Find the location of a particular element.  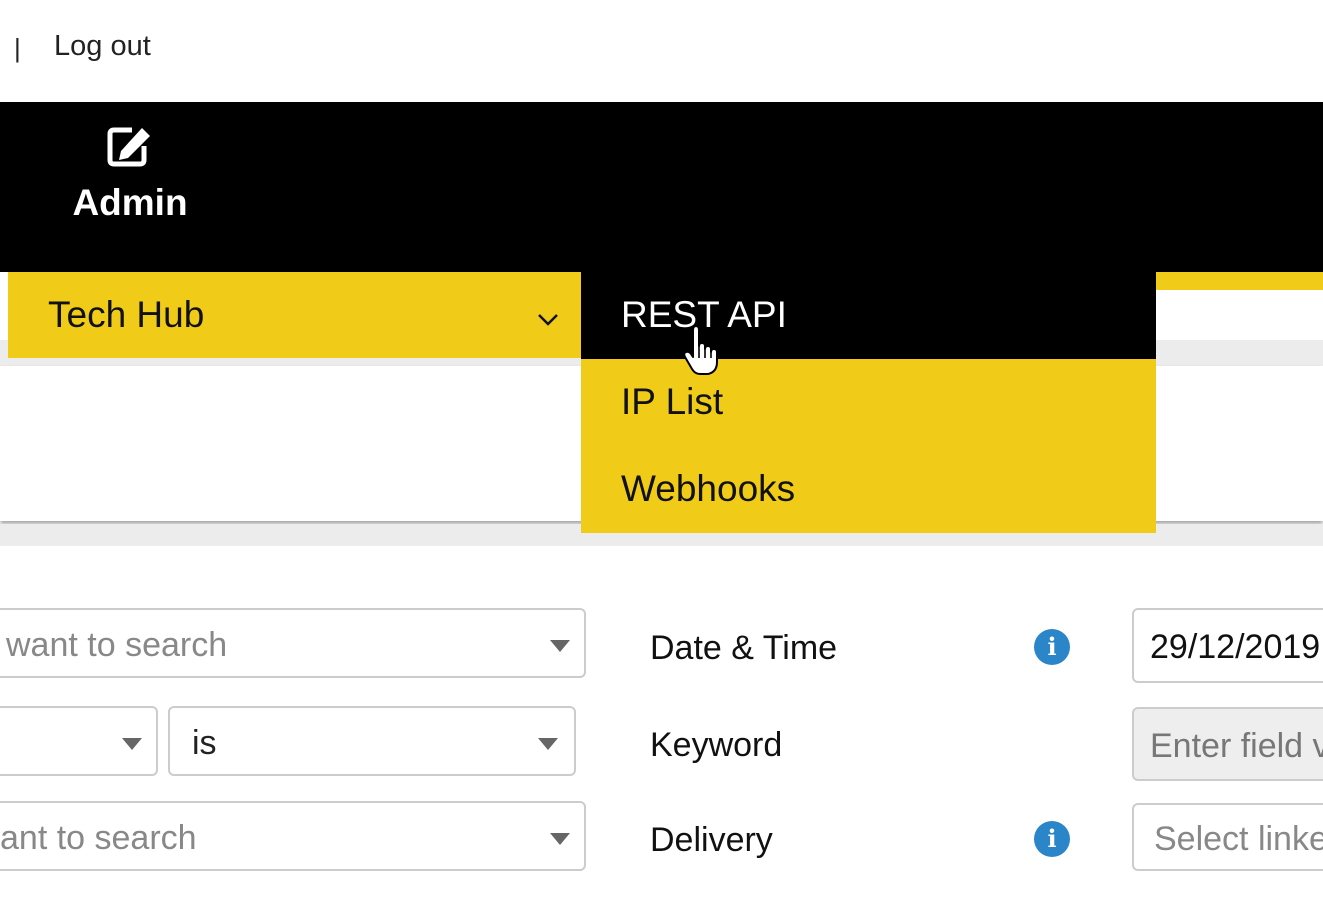

operator-value: is is located at coordinates (204, 743).